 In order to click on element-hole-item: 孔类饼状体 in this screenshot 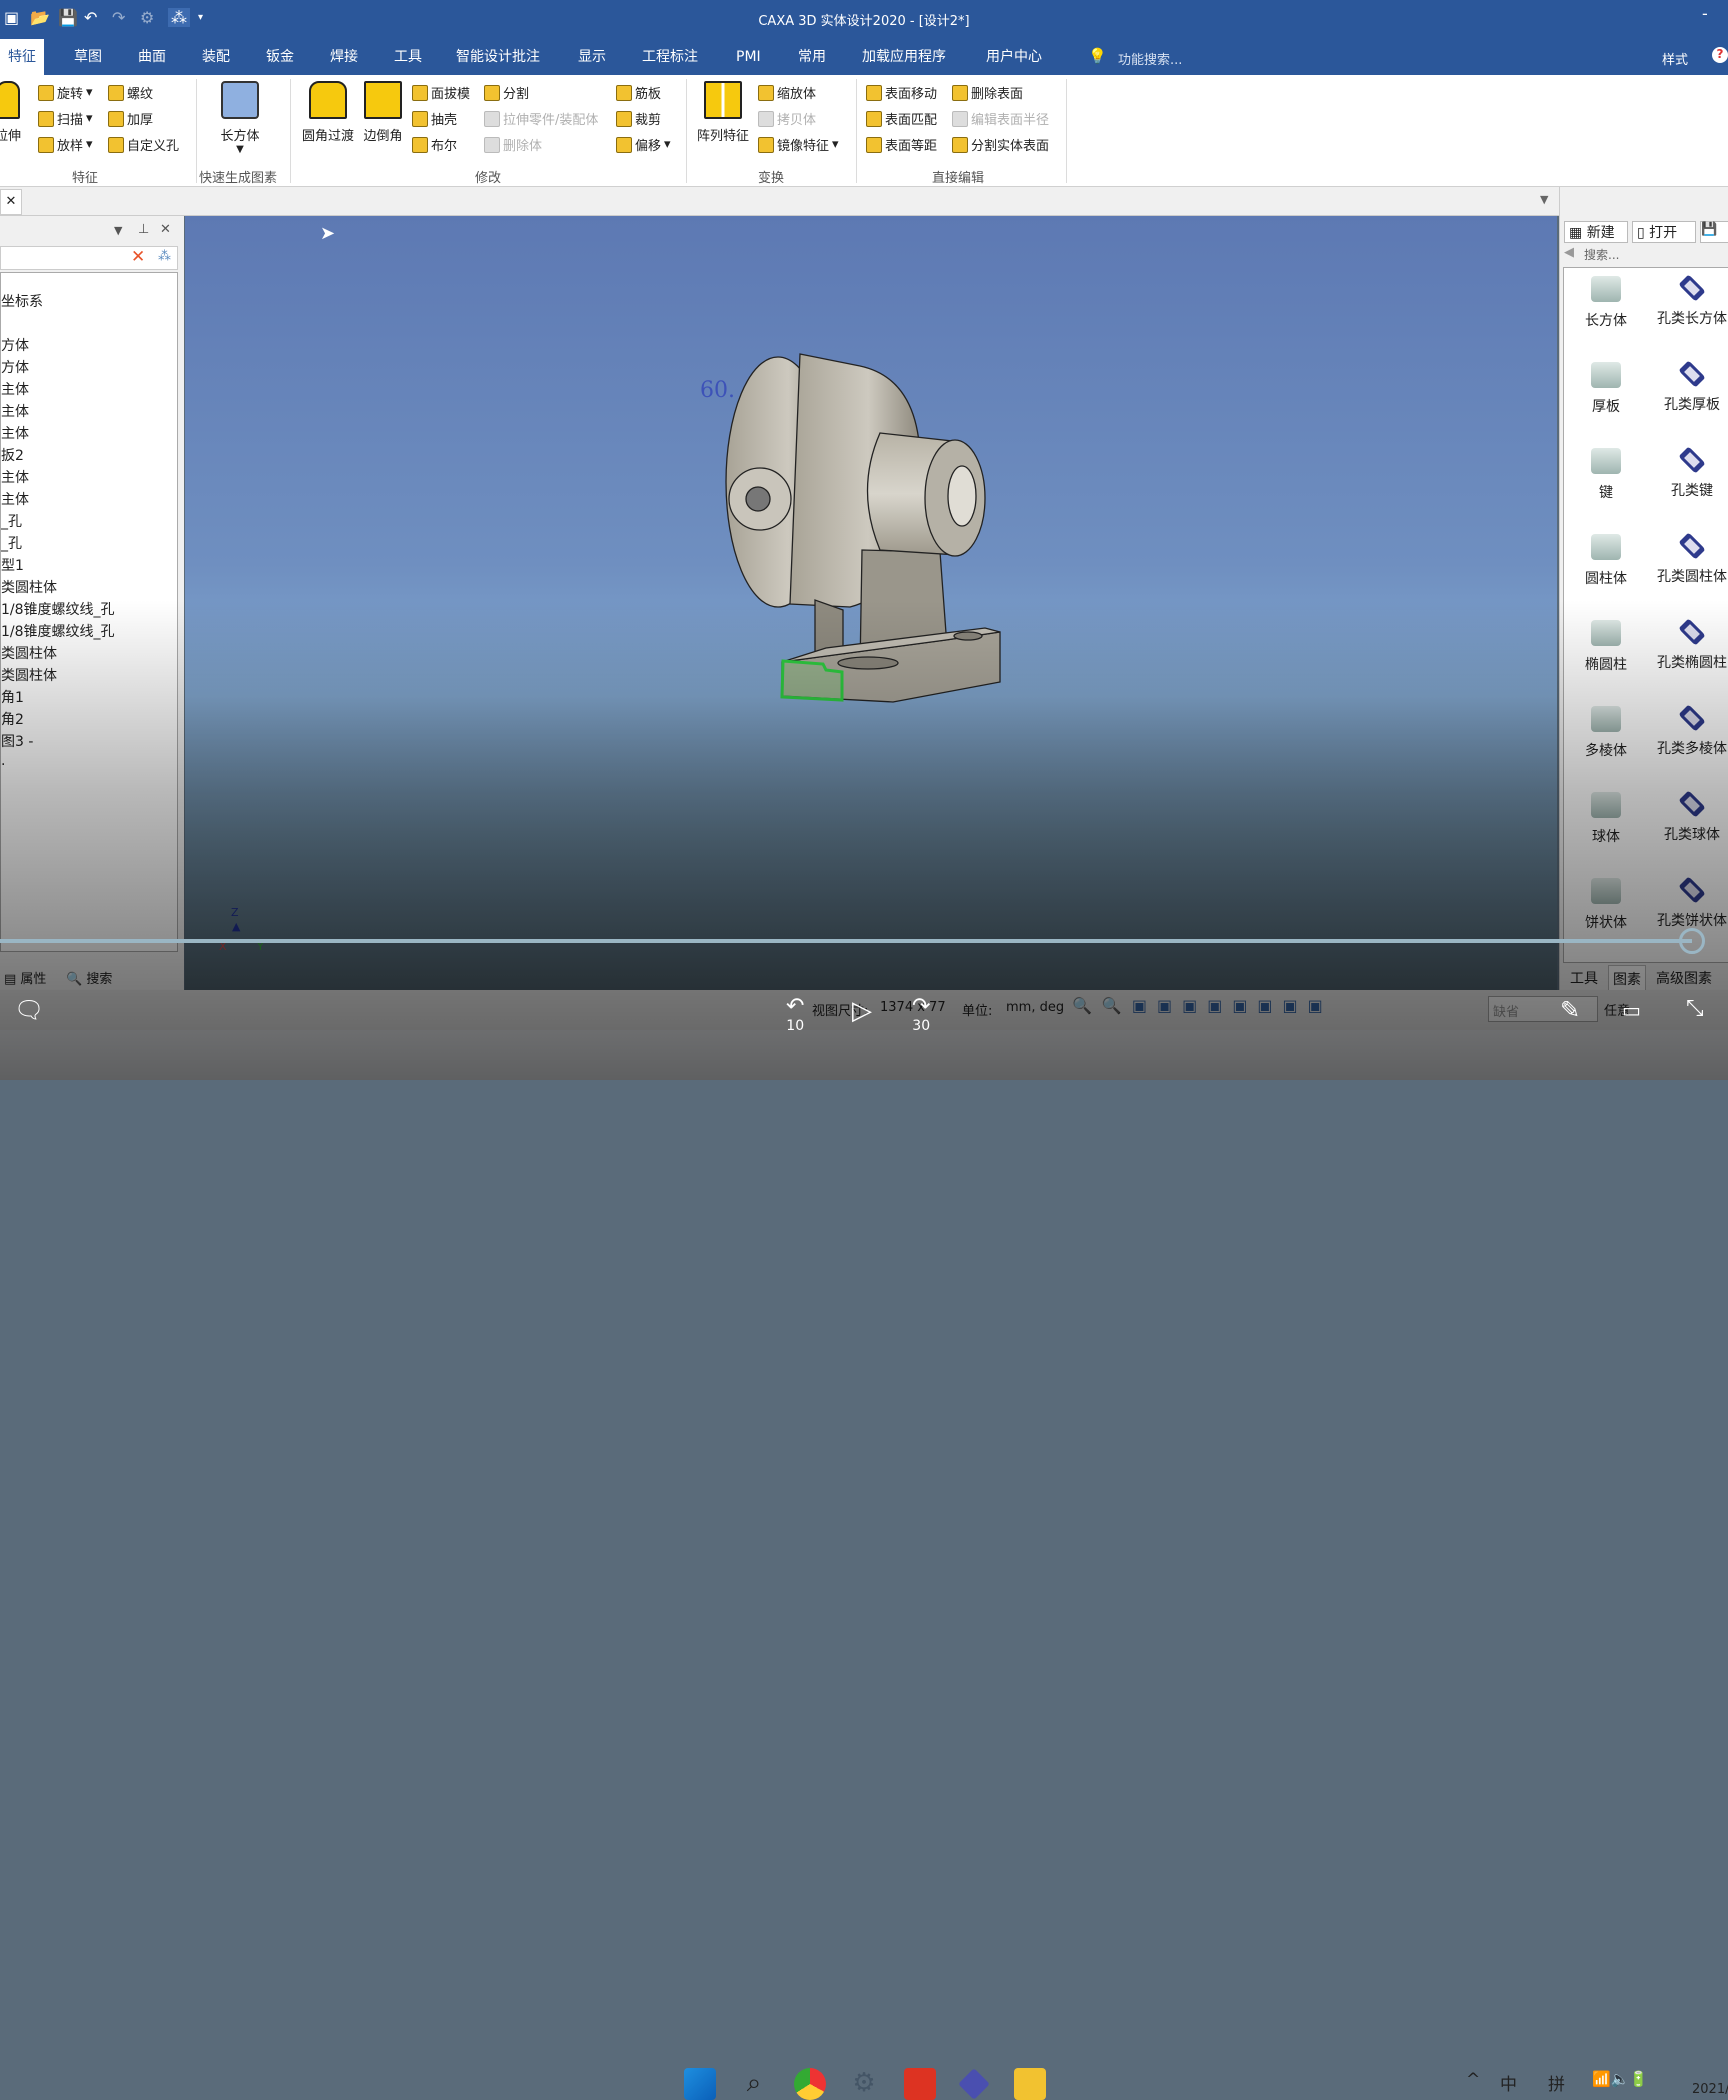, I will do `click(1689, 903)`.